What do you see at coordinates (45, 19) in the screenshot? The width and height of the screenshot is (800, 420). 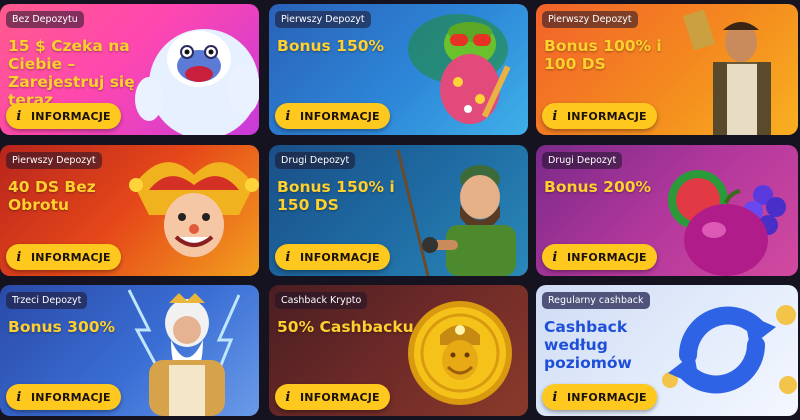 I see `card-badge: Bez Depozytu` at bounding box center [45, 19].